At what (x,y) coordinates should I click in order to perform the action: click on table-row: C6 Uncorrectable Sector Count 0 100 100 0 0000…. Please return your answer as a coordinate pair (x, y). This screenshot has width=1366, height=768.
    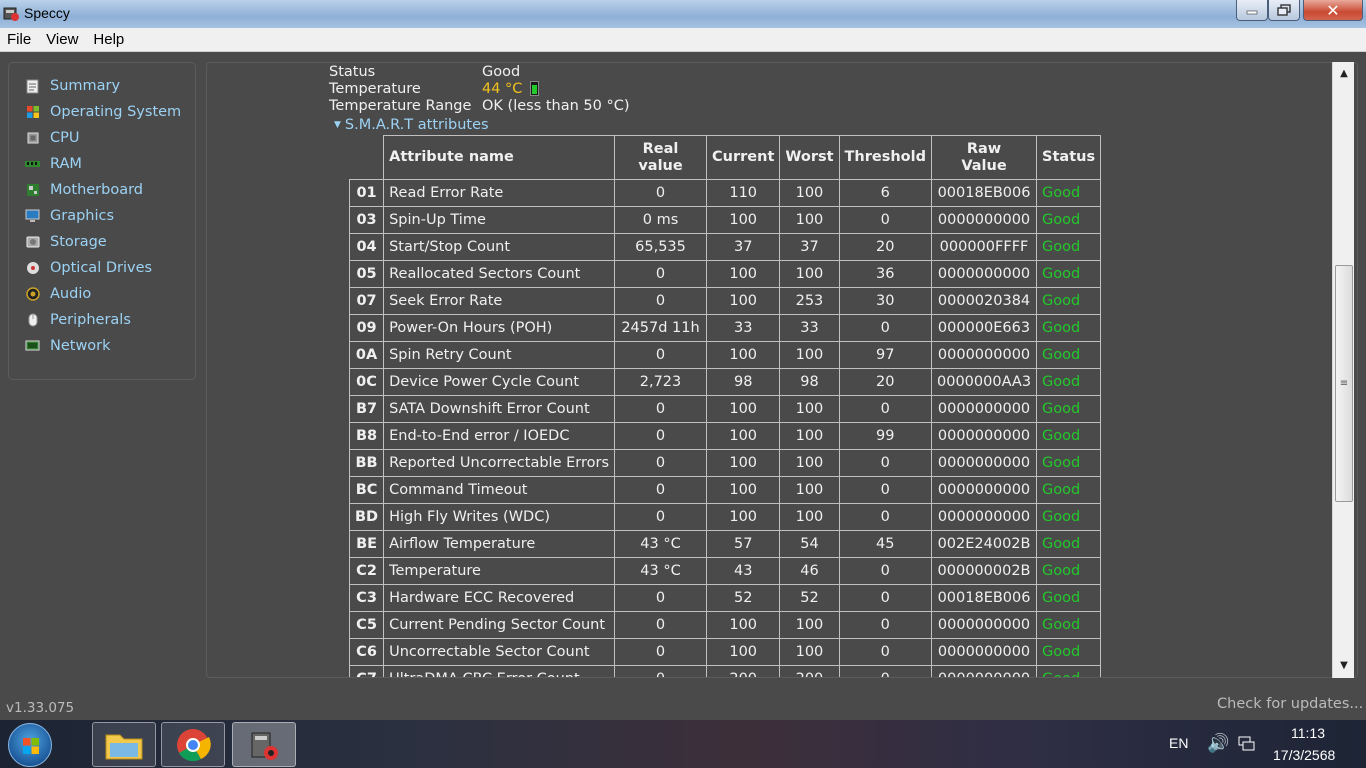
    Looking at the image, I should click on (725, 652).